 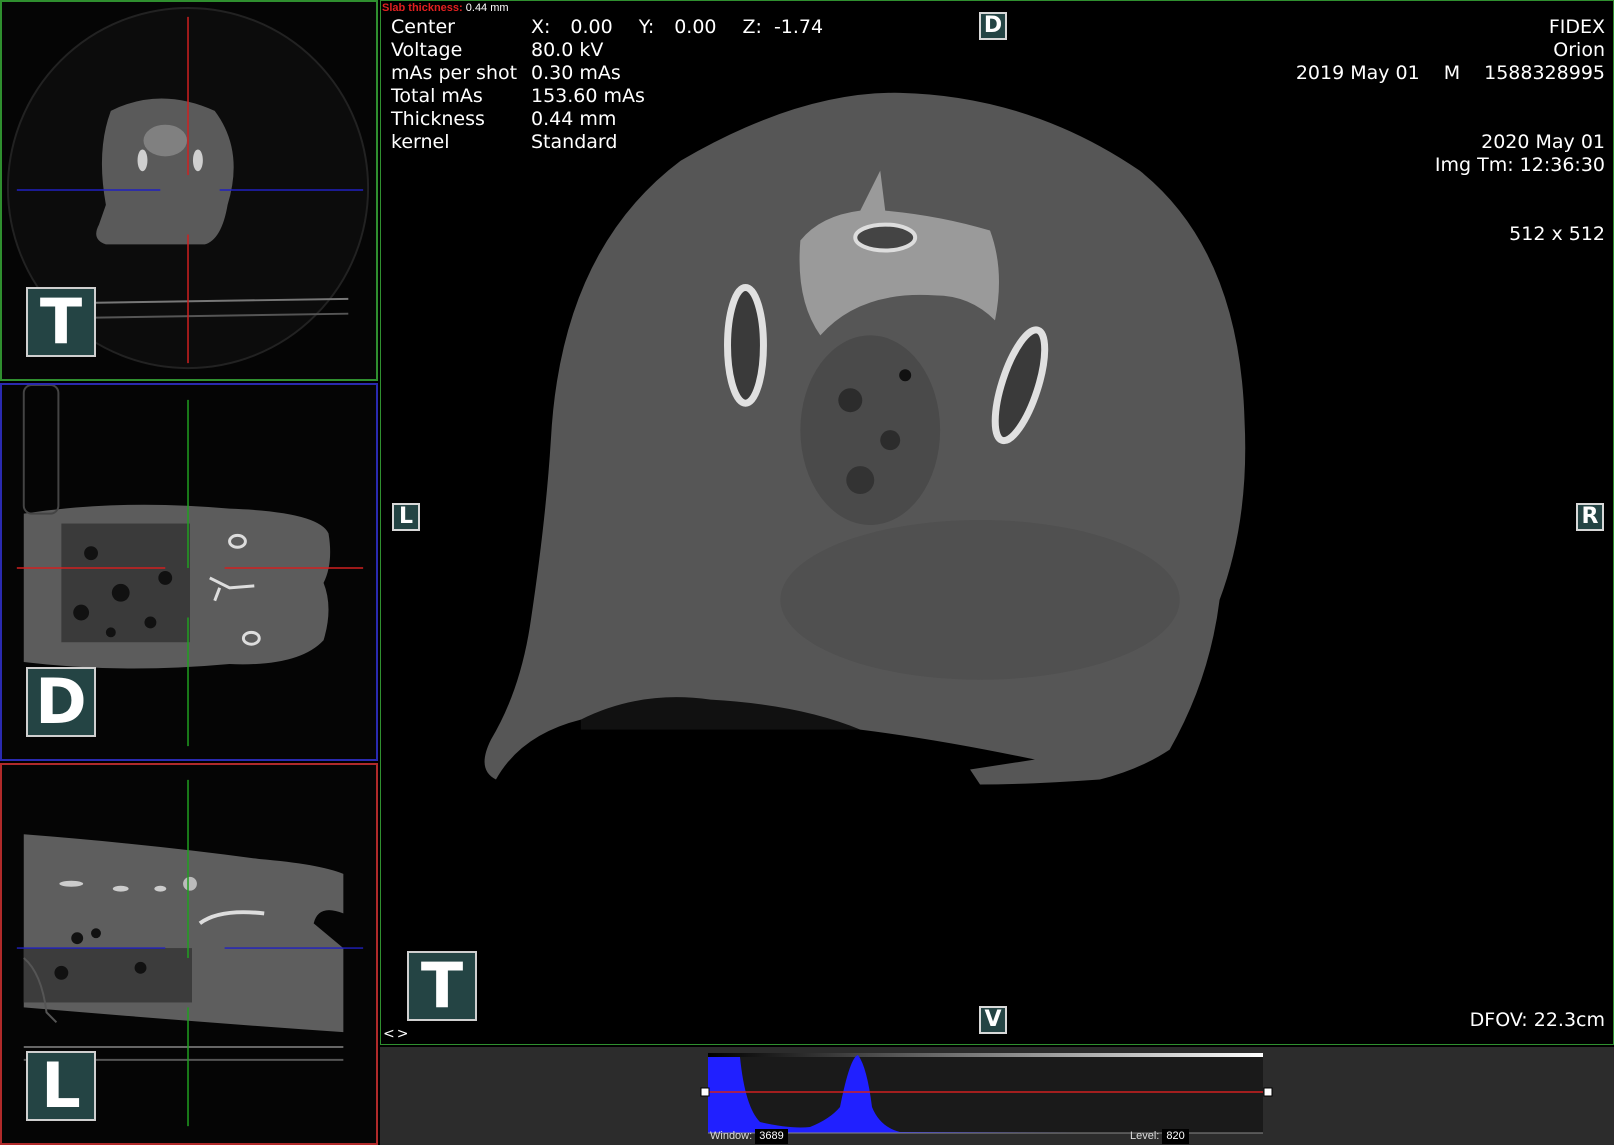 I want to click on info-key: Total mAs, so click(x=437, y=96).